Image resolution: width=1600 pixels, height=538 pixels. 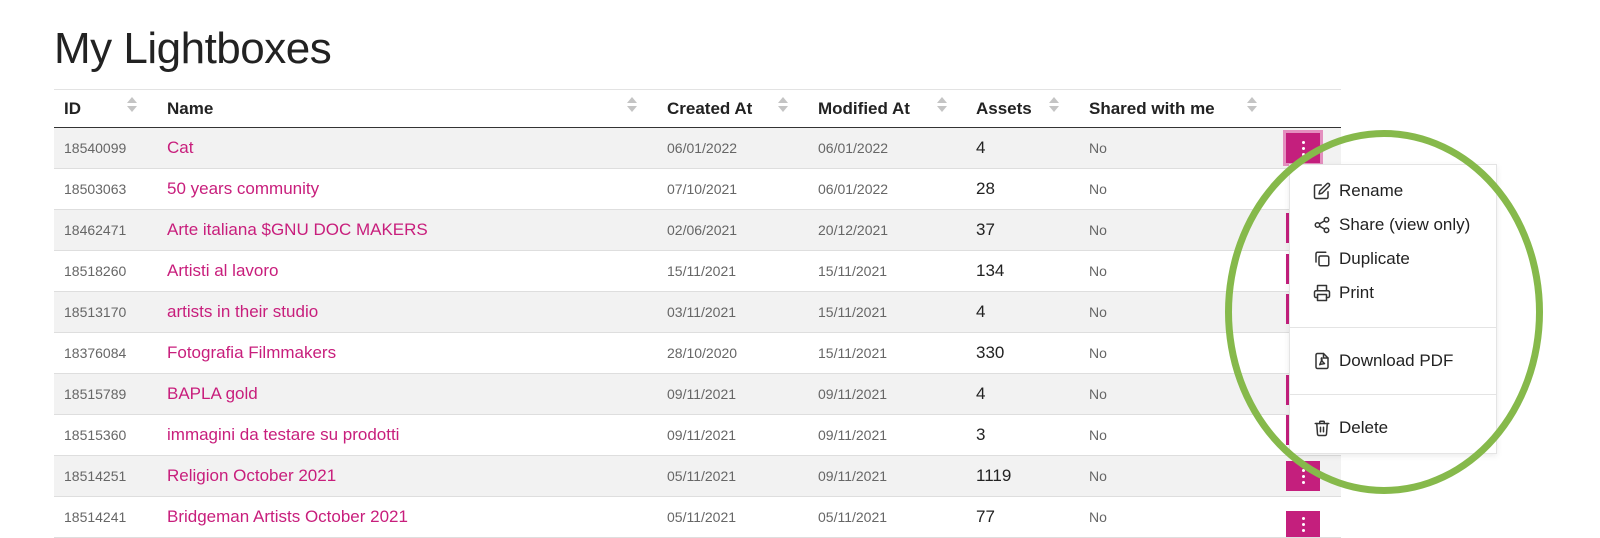 I want to click on row-id: 18514251, so click(x=95, y=476).